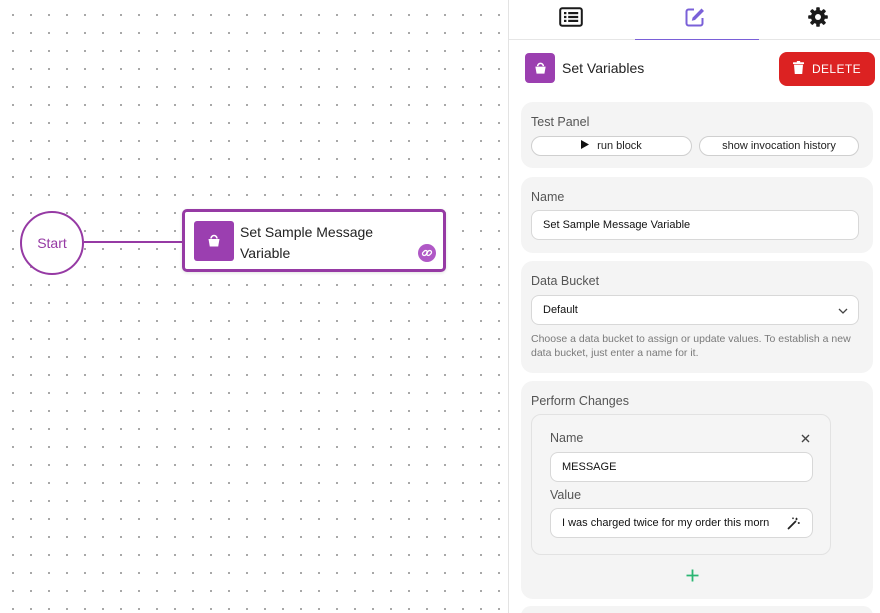  I want to click on block-node-title: Set Sample Message Variable, so click(307, 242).